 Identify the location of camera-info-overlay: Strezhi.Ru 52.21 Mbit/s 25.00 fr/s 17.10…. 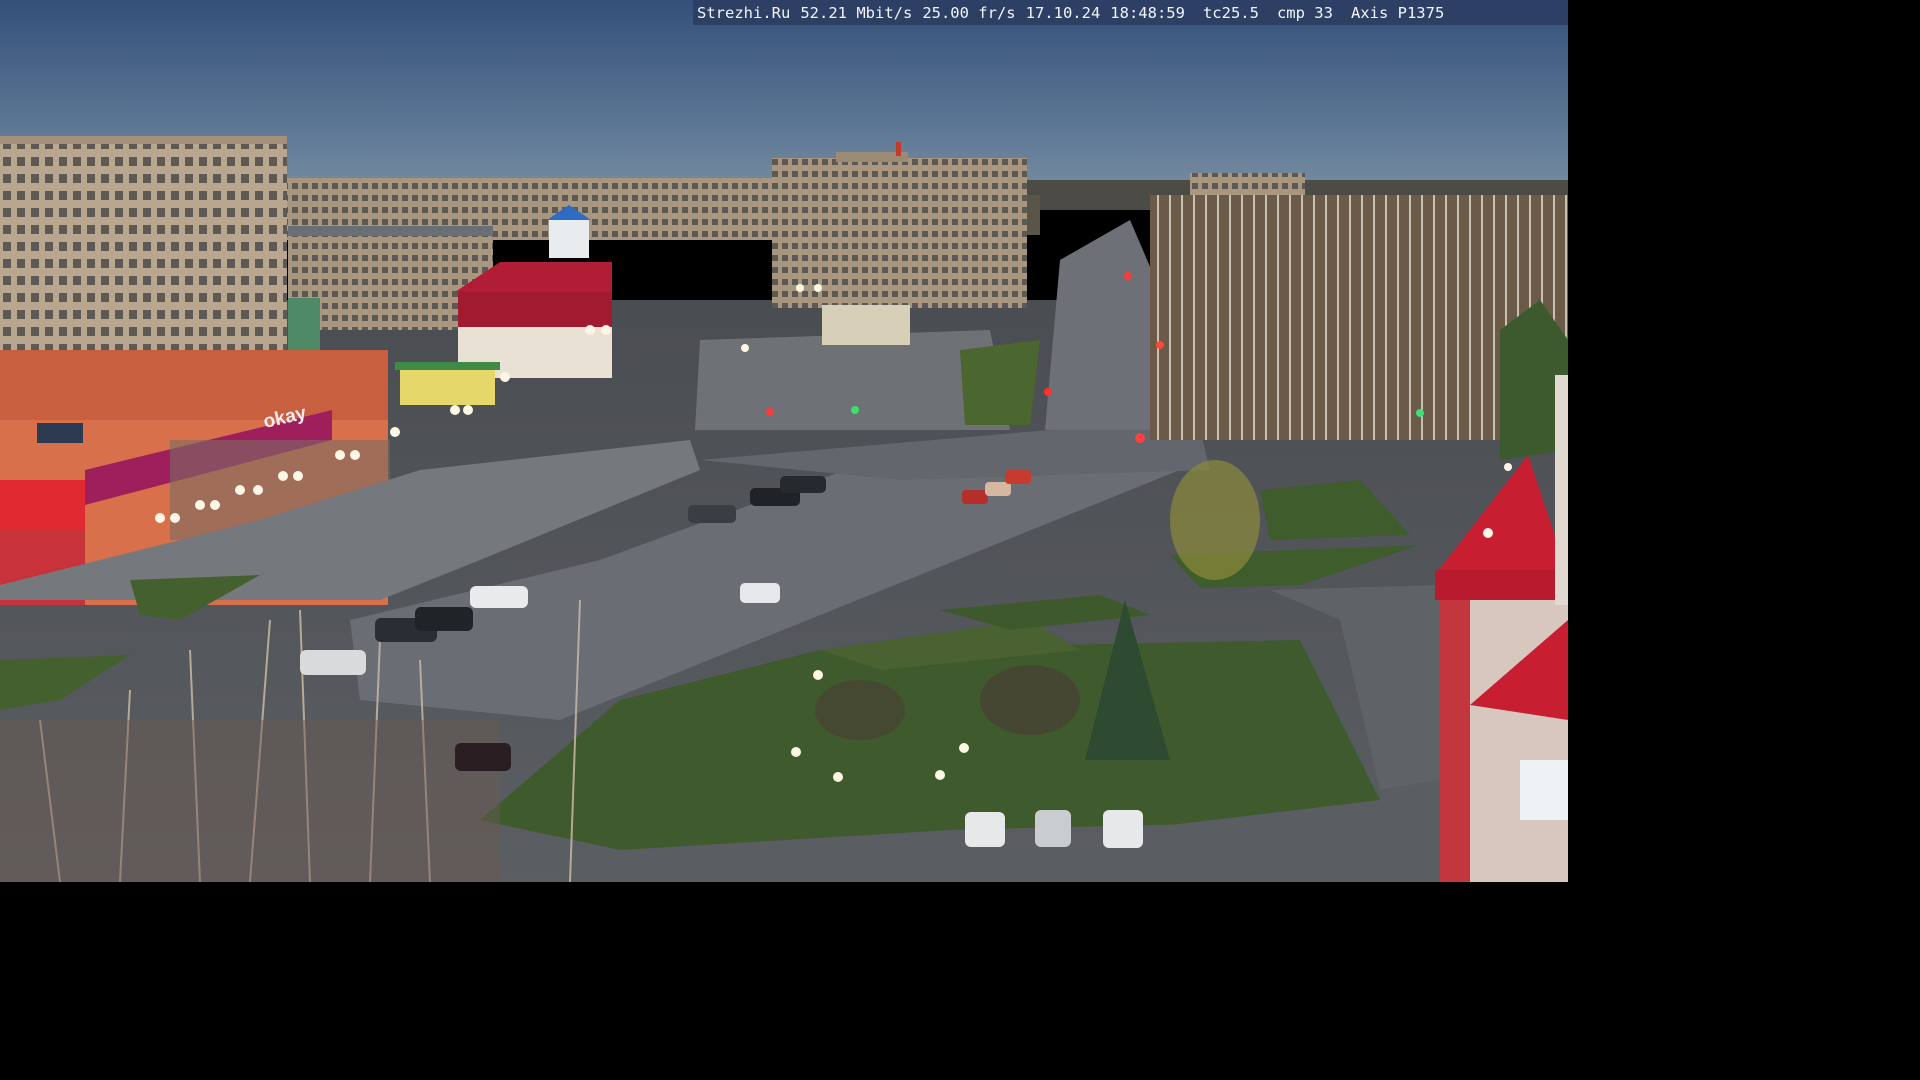
(1130, 12).